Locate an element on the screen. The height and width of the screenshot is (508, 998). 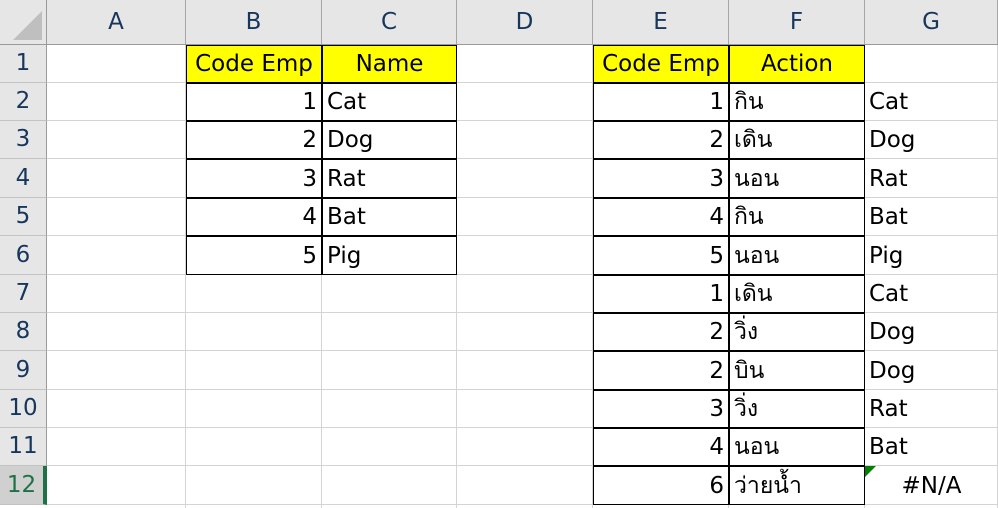
action-header-action: Action is located at coordinates (797, 64).